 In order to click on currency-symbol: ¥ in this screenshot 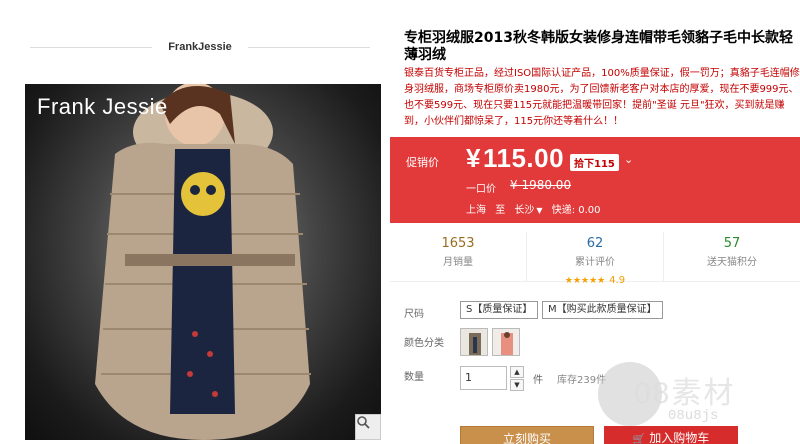, I will do `click(473, 158)`.